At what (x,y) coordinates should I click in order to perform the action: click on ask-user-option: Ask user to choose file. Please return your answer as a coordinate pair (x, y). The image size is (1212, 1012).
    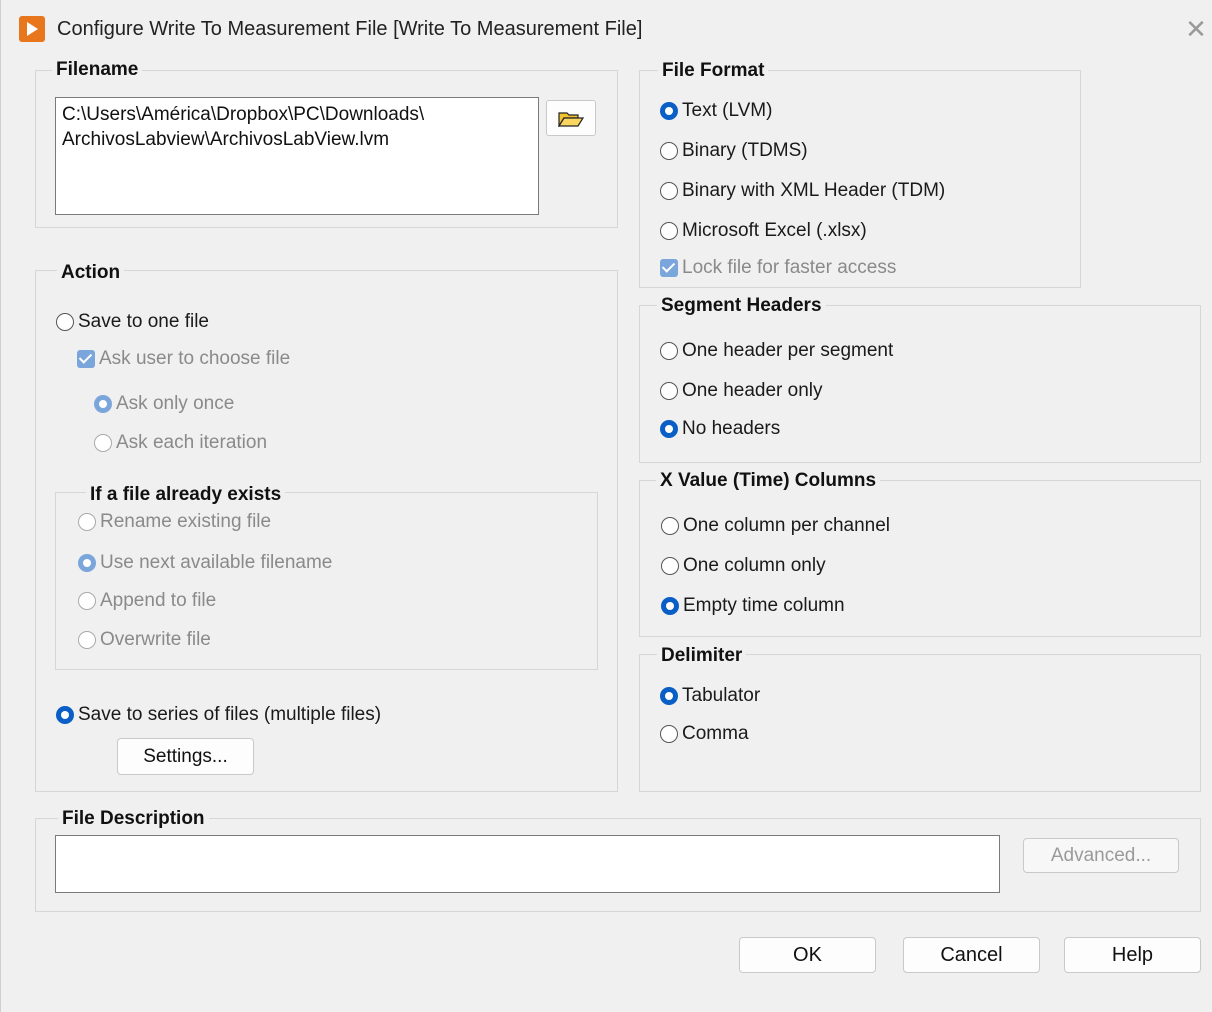
    Looking at the image, I should click on (183, 359).